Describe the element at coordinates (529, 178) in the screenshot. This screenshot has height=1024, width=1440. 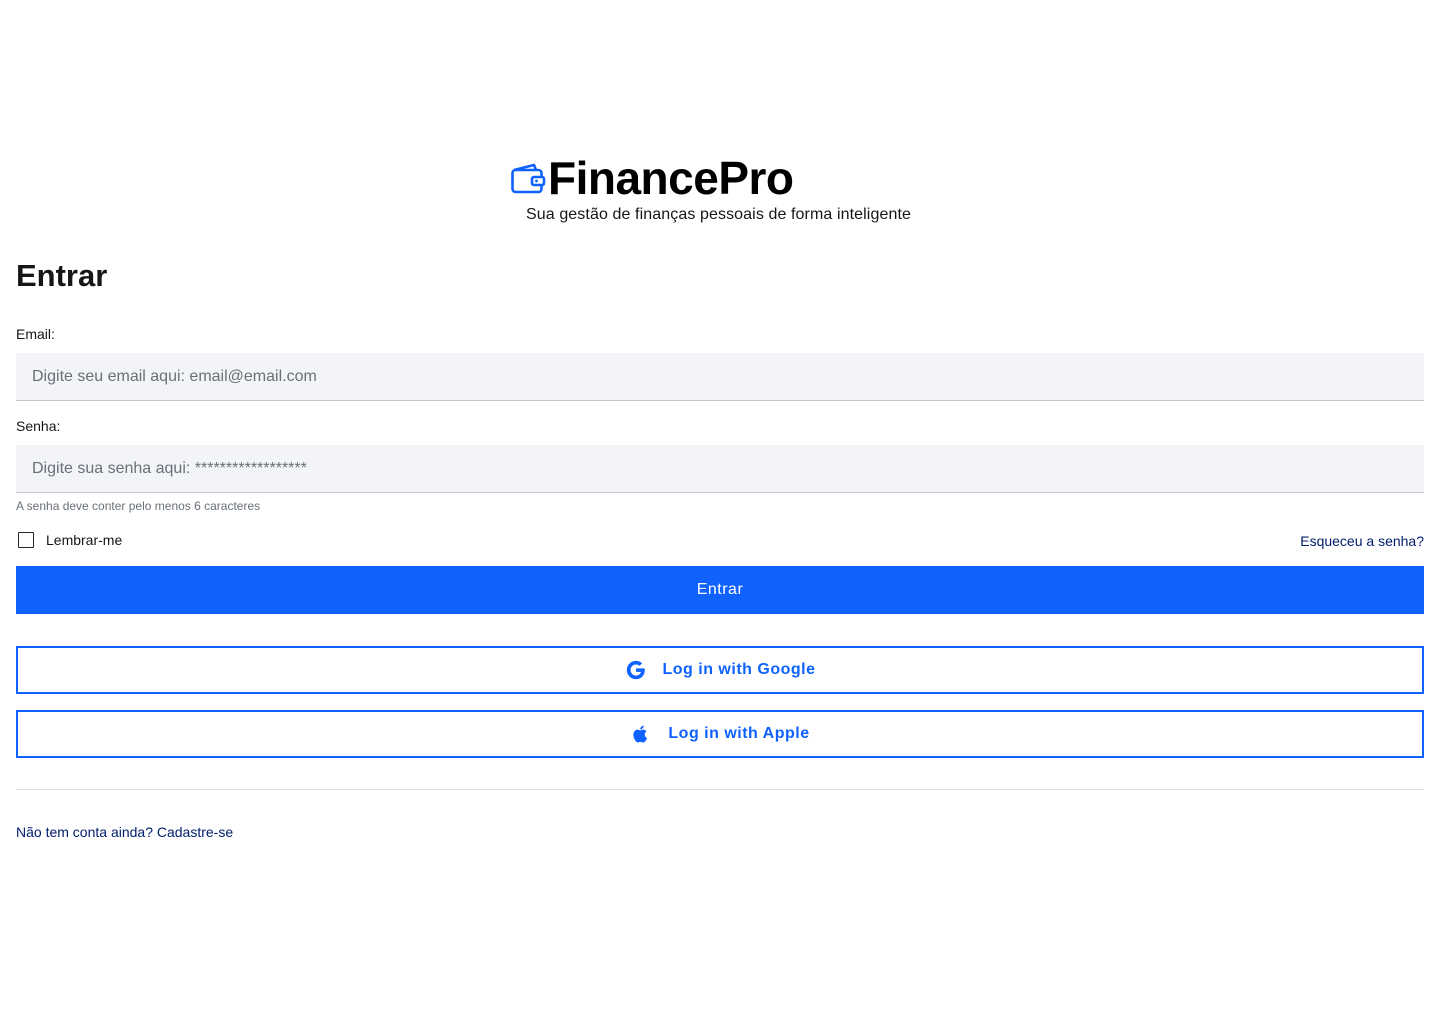
I see `wallet-icon` at that location.